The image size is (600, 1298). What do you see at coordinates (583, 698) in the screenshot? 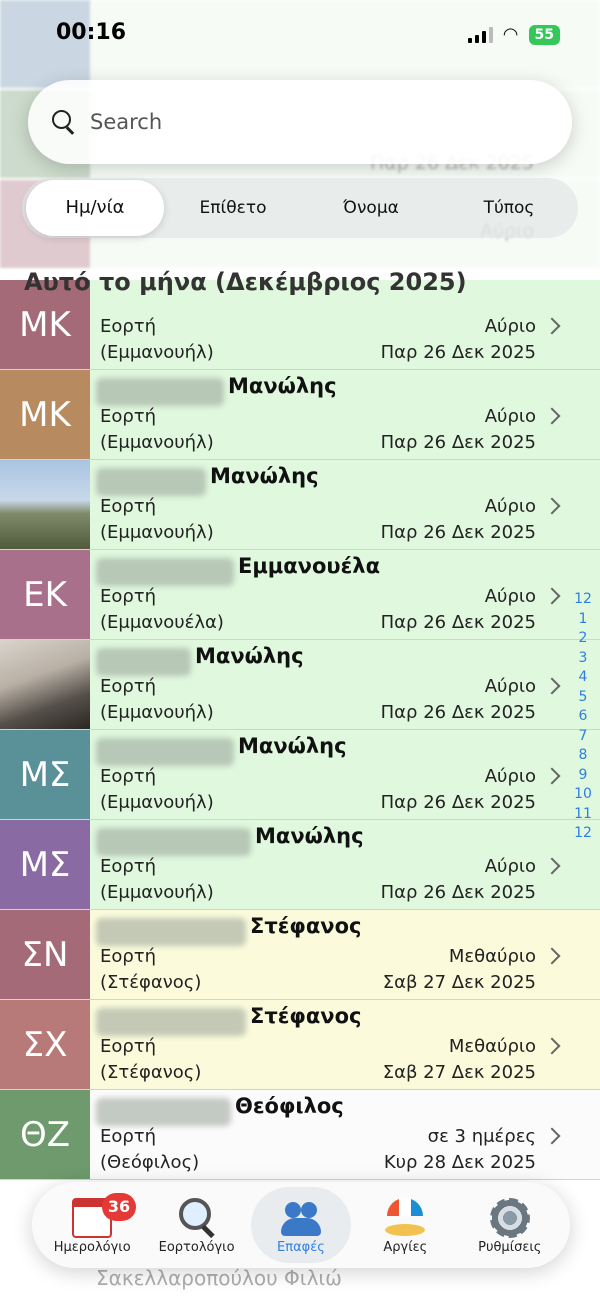
I see `month-index-item: 5` at bounding box center [583, 698].